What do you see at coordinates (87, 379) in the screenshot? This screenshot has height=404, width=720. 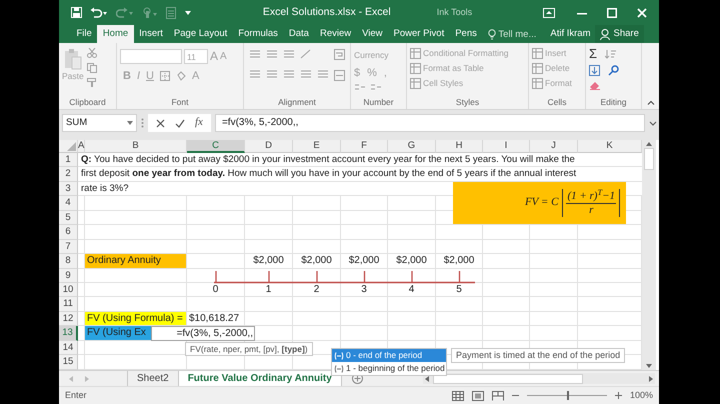 I see `next-sheet-icon` at bounding box center [87, 379].